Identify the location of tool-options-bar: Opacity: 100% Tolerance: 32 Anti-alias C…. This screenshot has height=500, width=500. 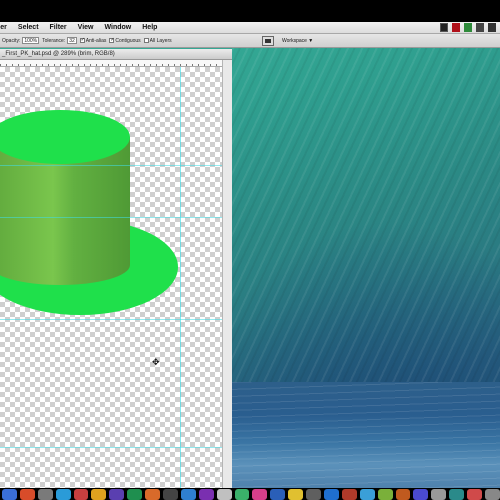
(250, 41).